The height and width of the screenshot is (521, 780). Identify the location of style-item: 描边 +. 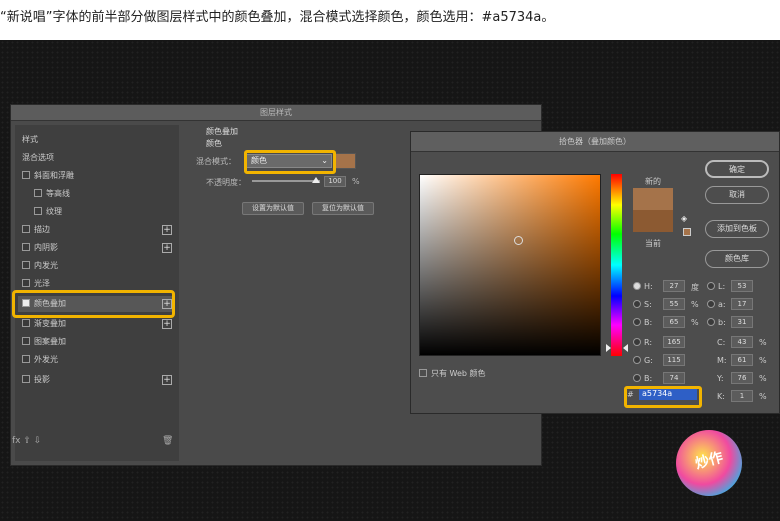
(96, 230).